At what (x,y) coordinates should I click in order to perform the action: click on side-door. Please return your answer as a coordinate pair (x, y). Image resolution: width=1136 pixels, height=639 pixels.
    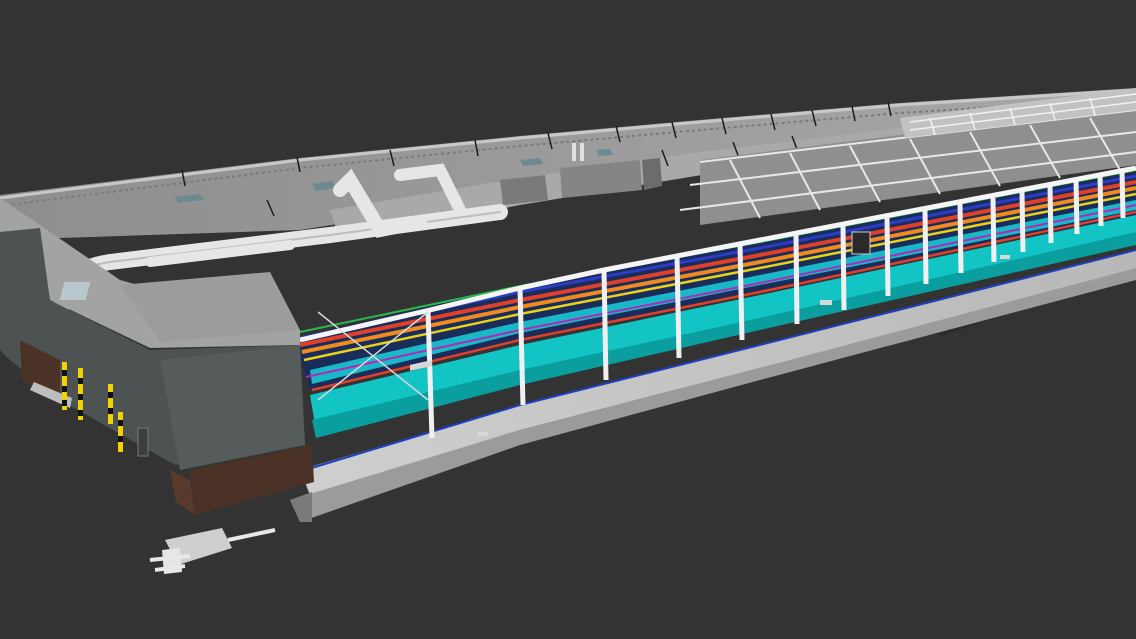
    Looking at the image, I should click on (143, 442).